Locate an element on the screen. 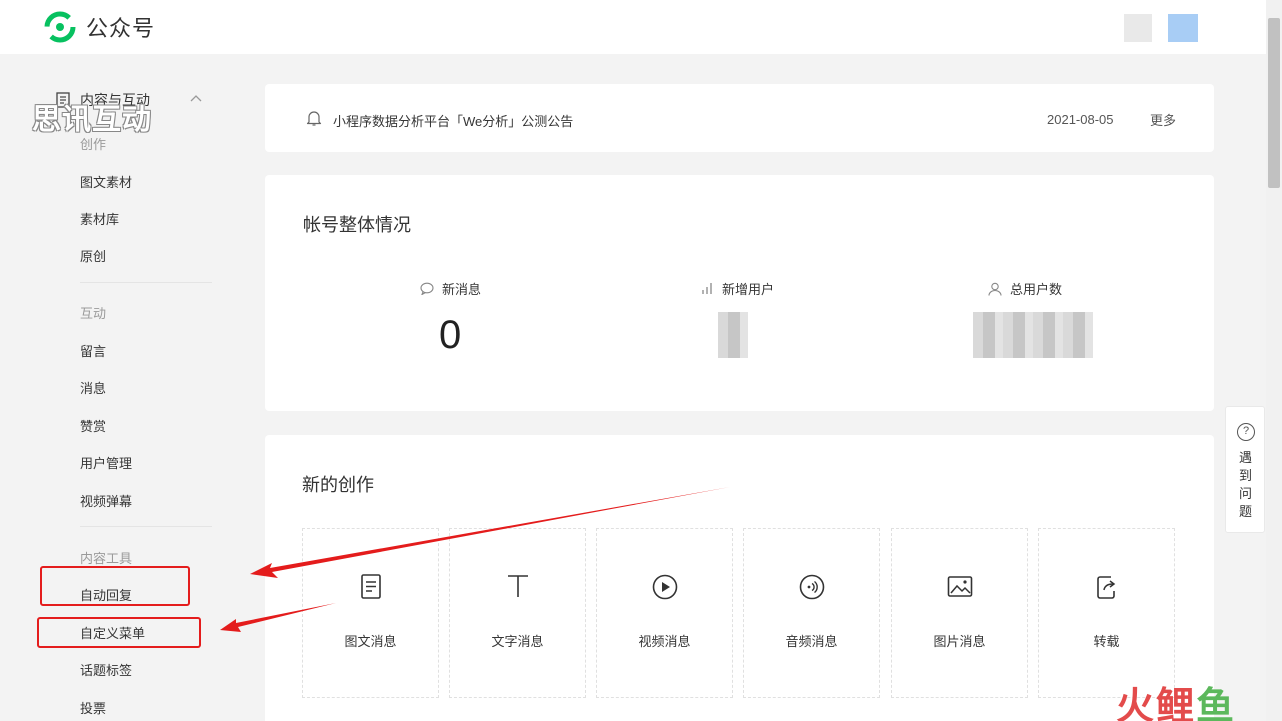 This screenshot has height=721, width=1282. annotation-highlight-auto-reply is located at coordinates (115, 586).